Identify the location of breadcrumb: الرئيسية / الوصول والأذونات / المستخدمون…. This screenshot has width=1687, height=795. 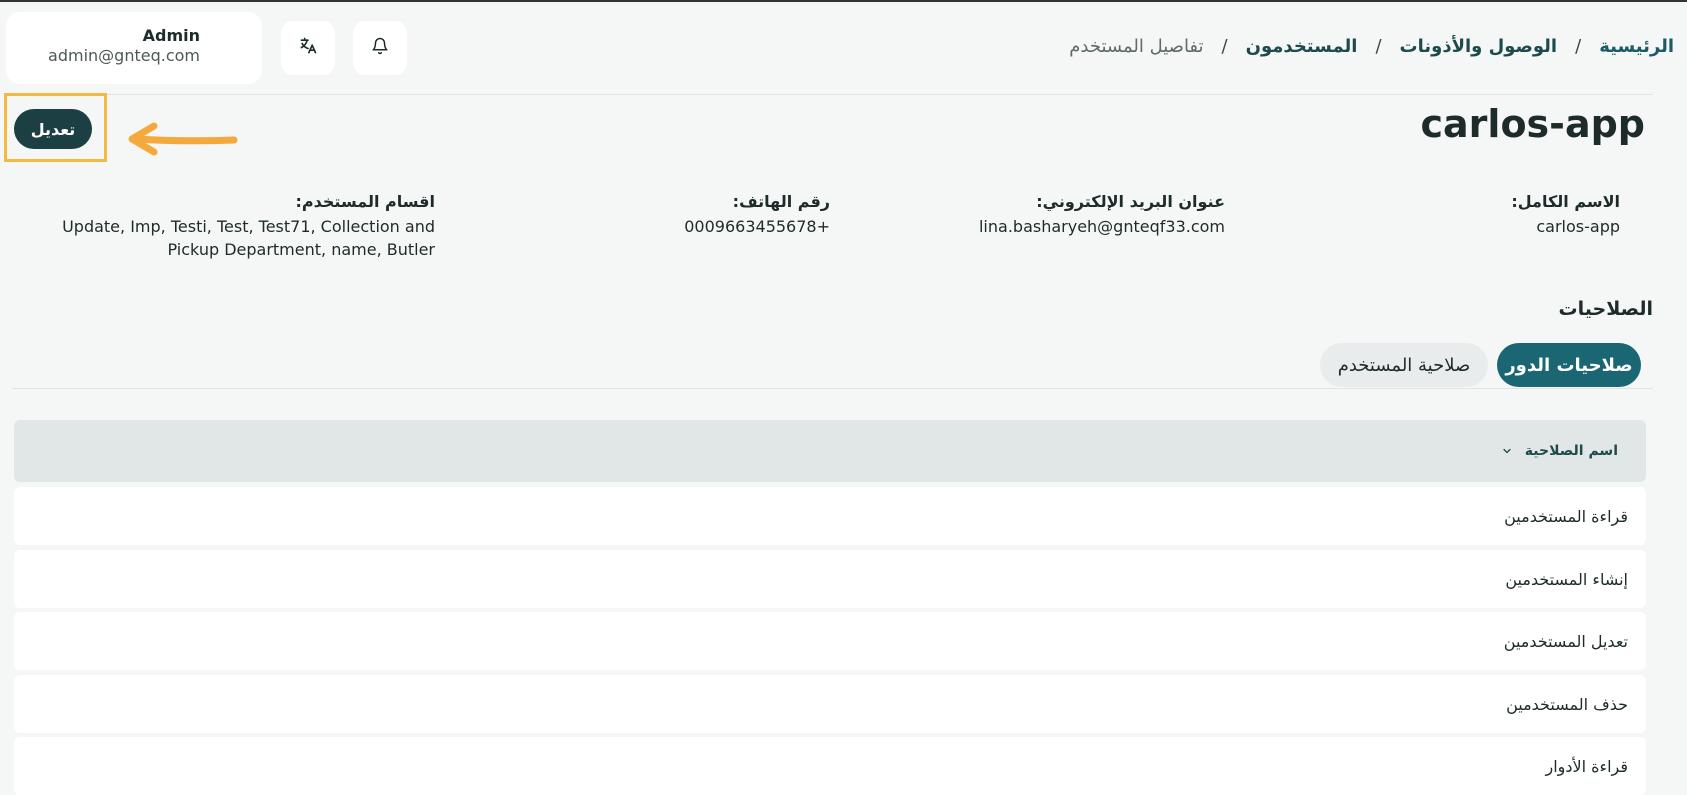
(1371, 46).